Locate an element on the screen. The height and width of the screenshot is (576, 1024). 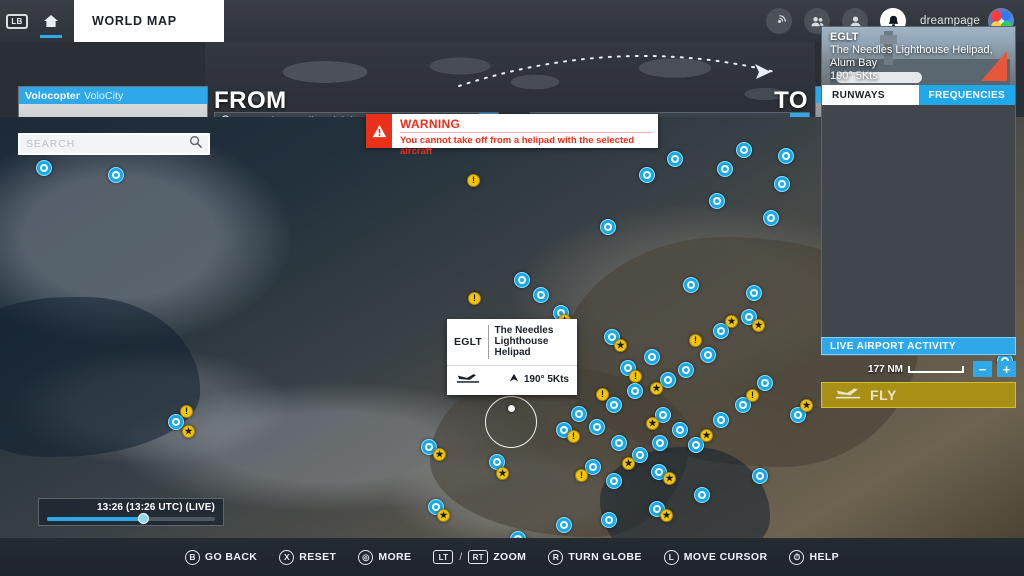
control-hint-turn-globe: R TURN GLOBE is located at coordinates (594, 557).